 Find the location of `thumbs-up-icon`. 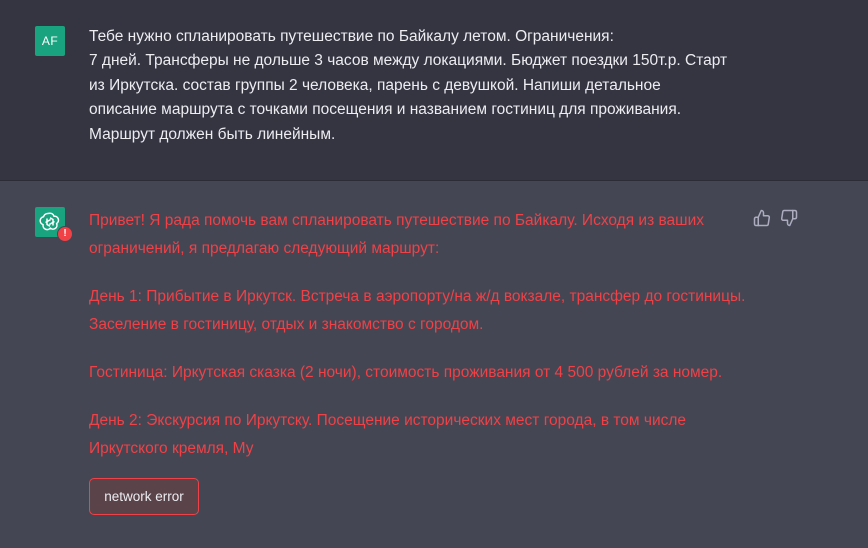

thumbs-up-icon is located at coordinates (762, 218).